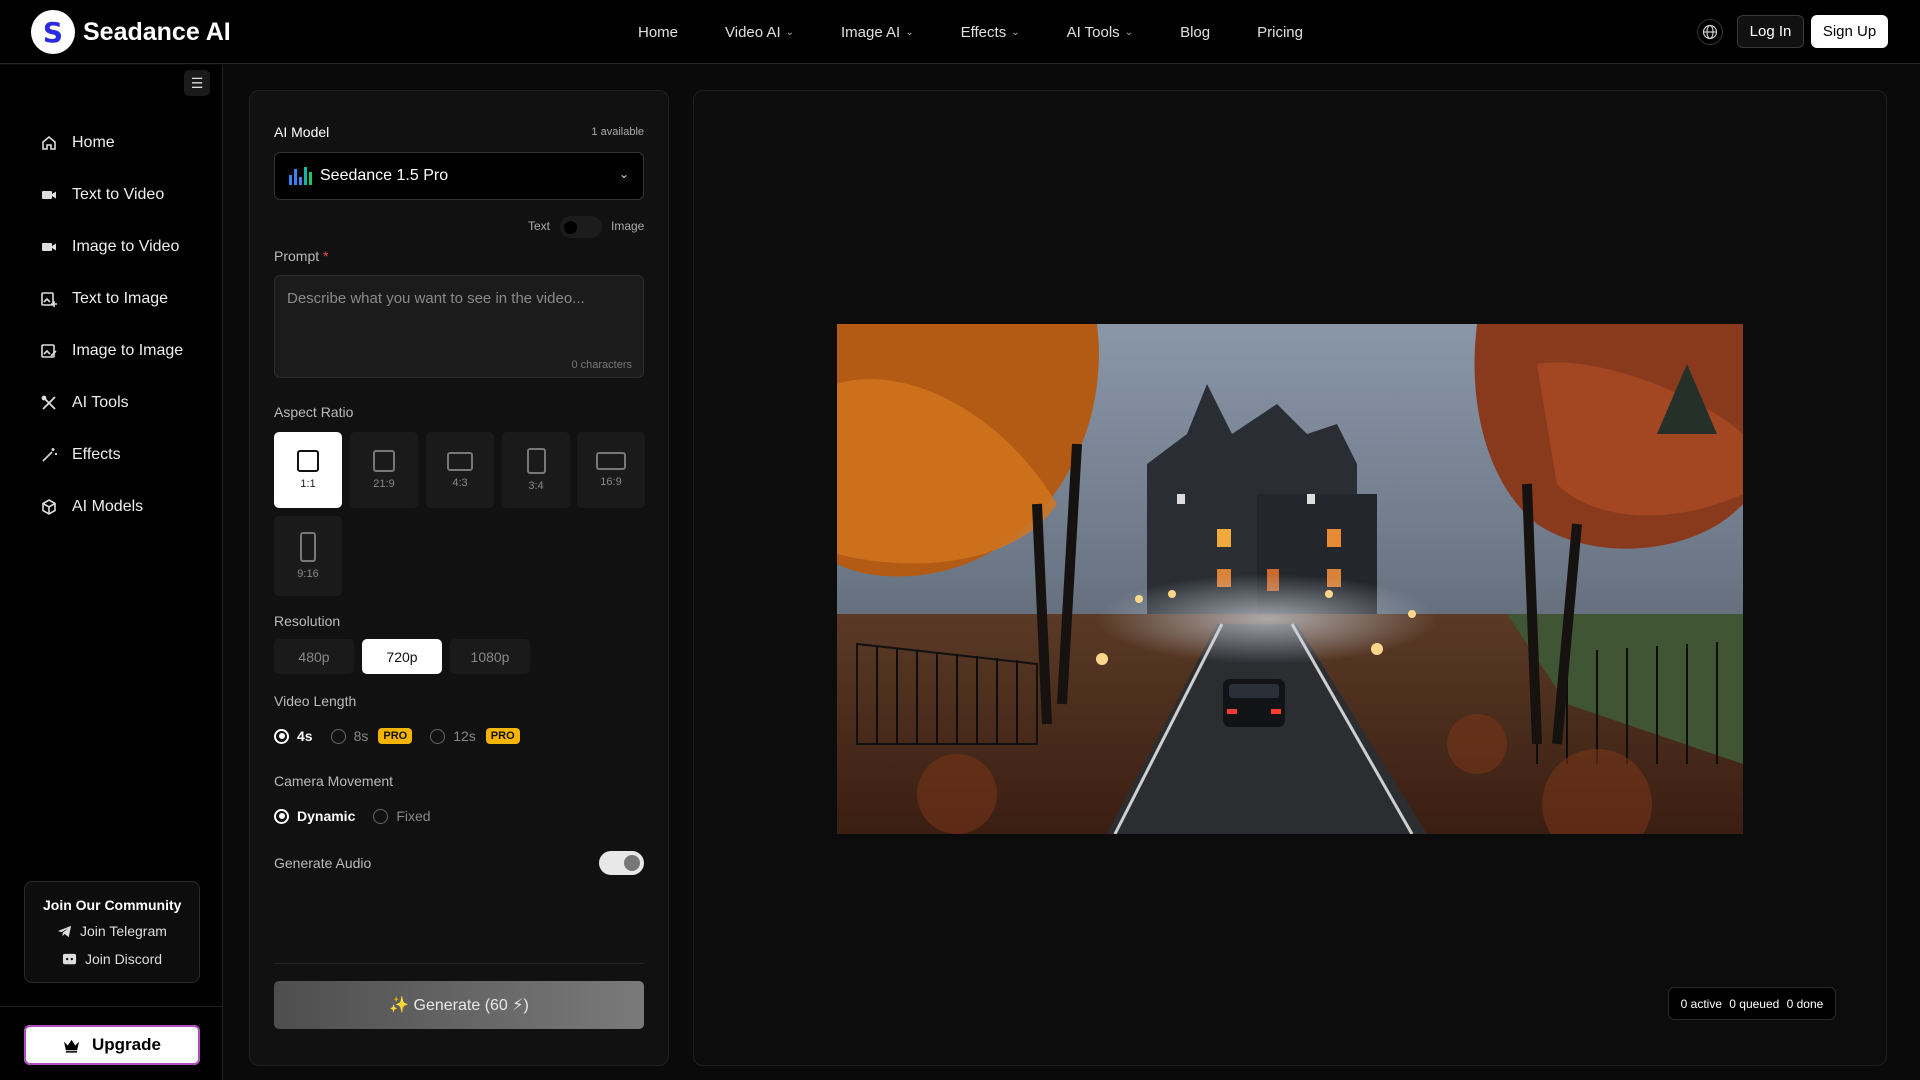  I want to click on aspect-ratio-1-1: 1:1, so click(308, 470).